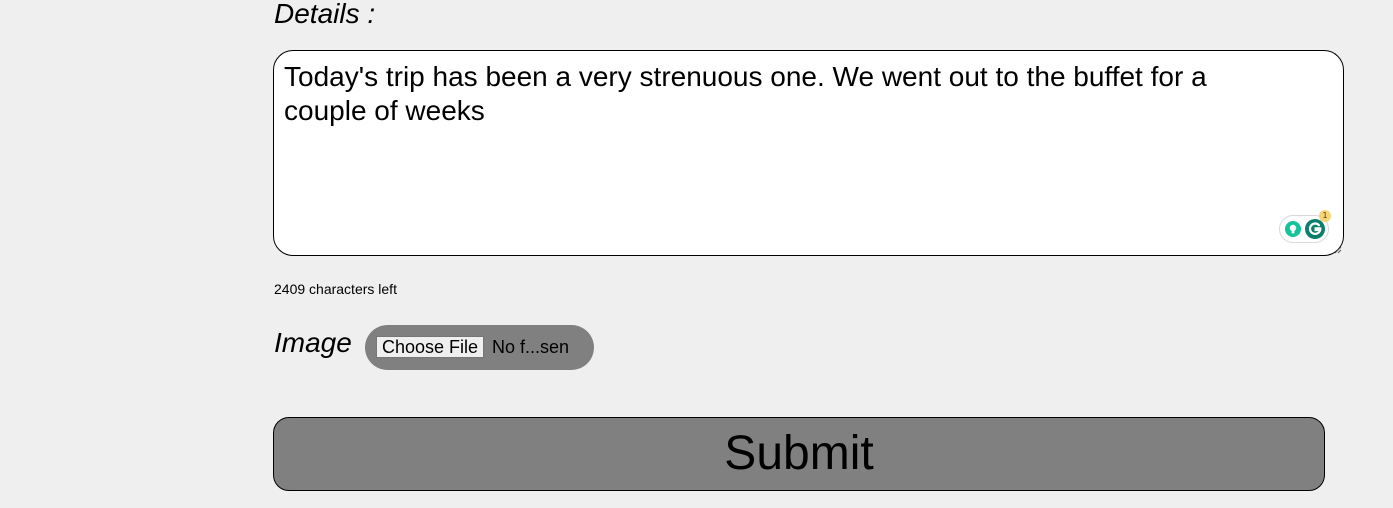  Describe the element at coordinates (531, 347) in the screenshot. I see `file-status: No f...sen` at that location.